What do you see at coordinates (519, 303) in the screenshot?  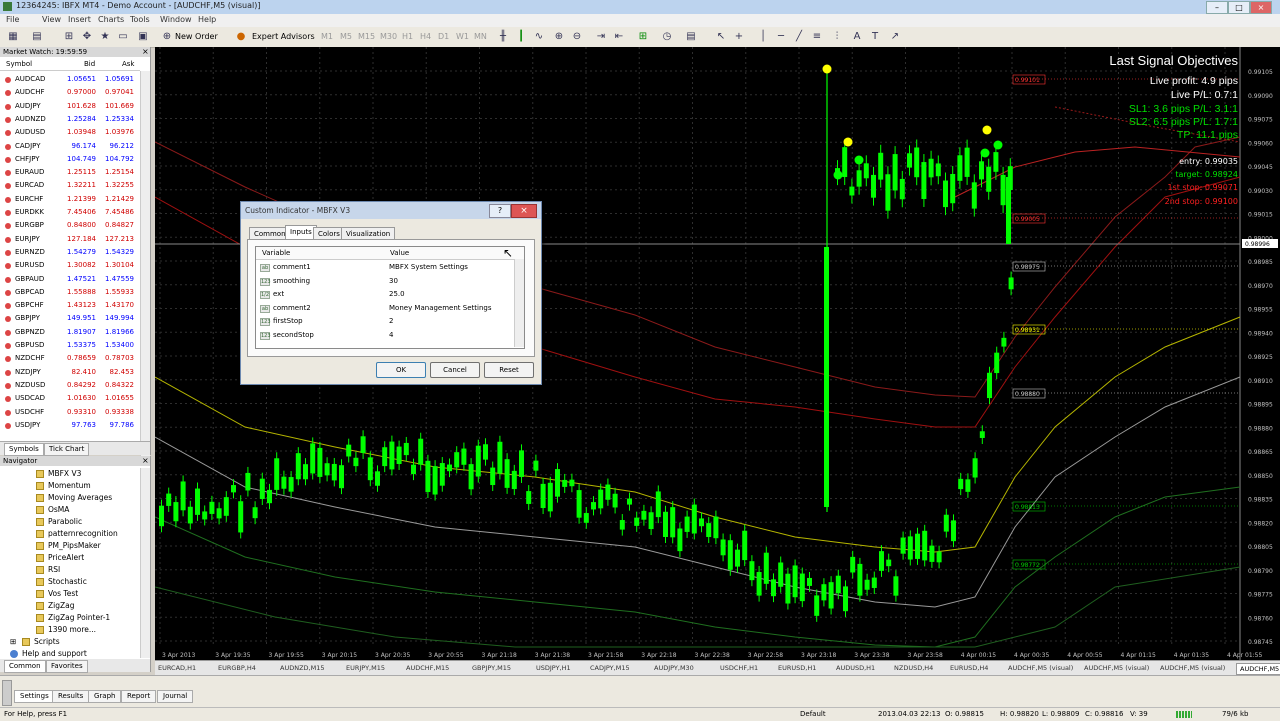 I see `inputs-scrollbar` at bounding box center [519, 303].